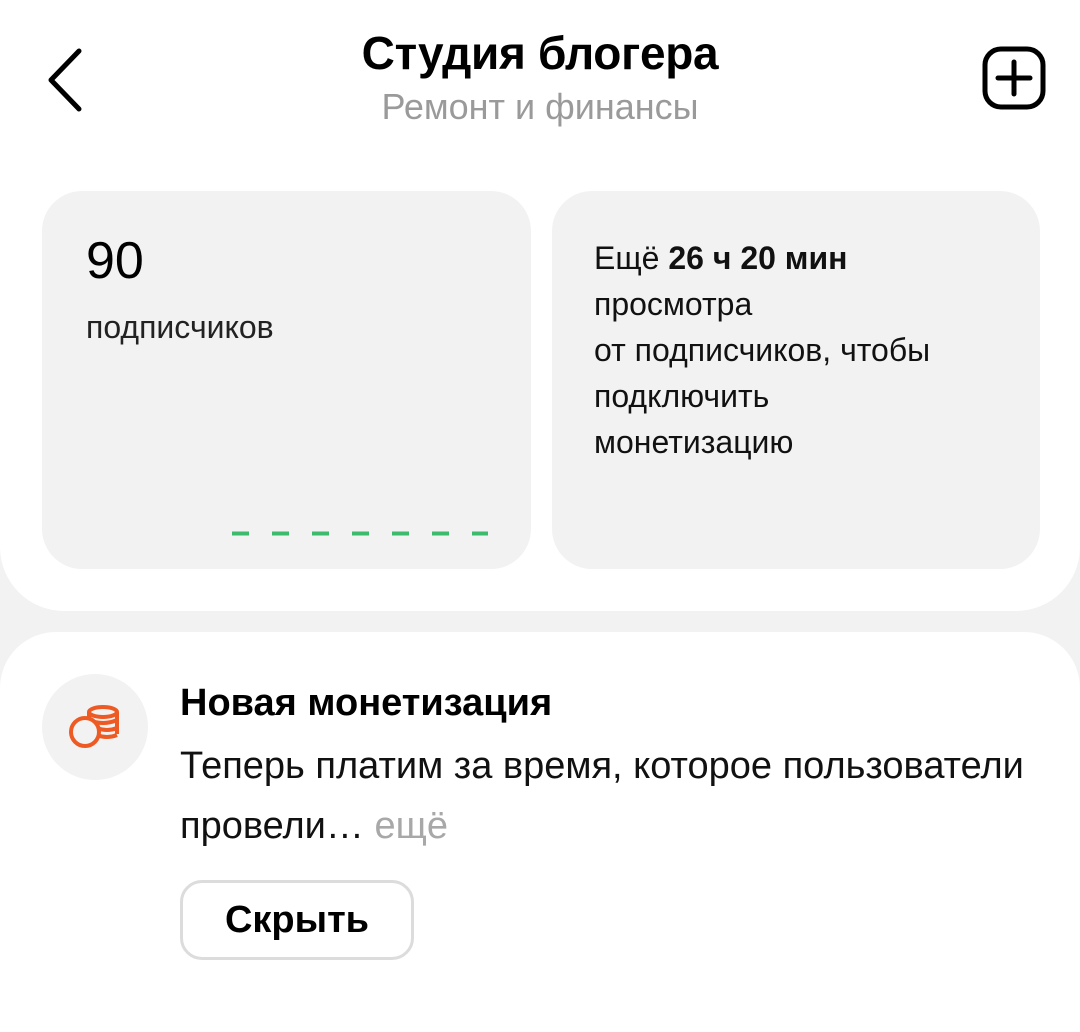  I want to click on dashed-progress-line, so click(360, 533).